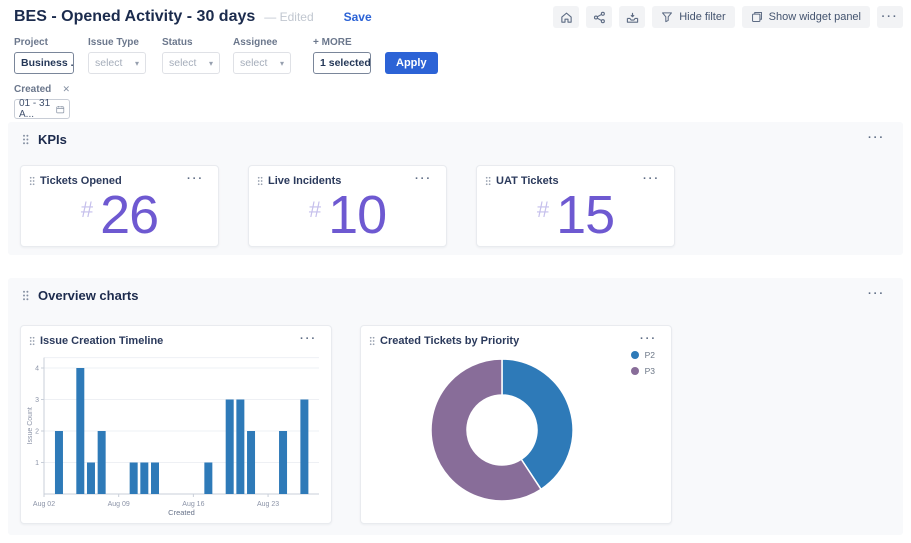  What do you see at coordinates (135, 16) in the screenshot?
I see `page-title: BES - Opened Activity - 30 days` at bounding box center [135, 16].